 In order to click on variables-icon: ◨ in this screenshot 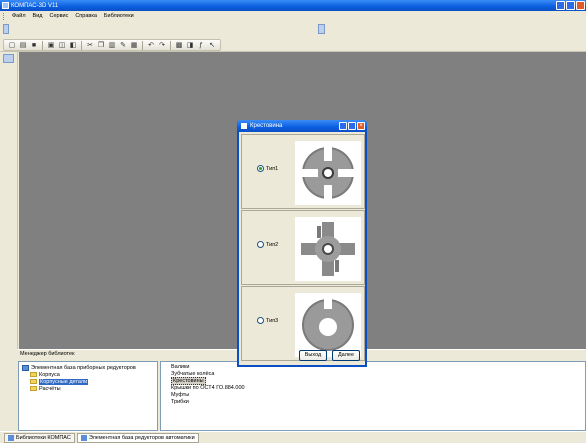, I will do `click(190, 45)`.